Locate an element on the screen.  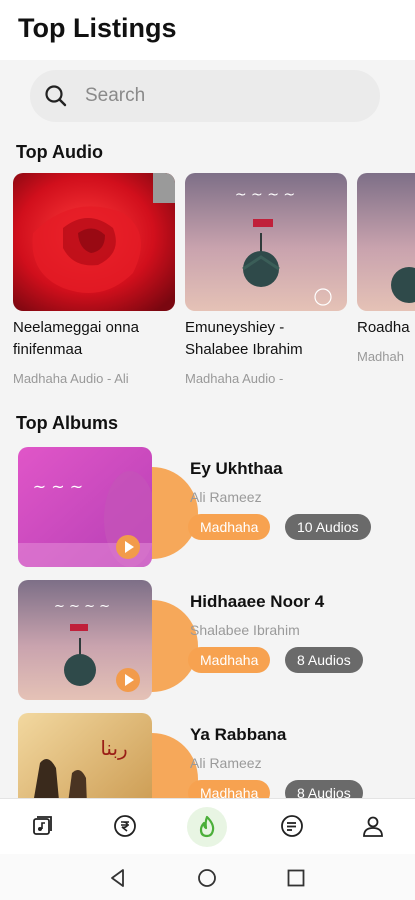
audio-count-chip: 8 Audios is located at coordinates (324, 660).